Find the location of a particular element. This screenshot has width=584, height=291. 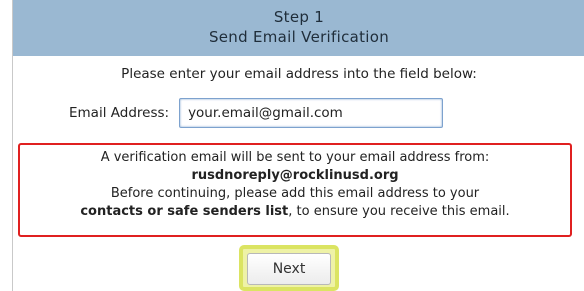

email-row: Email Address: is located at coordinates (256, 113).